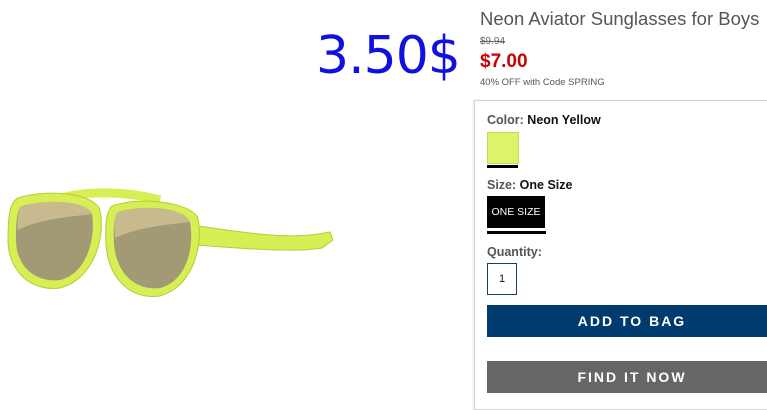 The image size is (767, 410). Describe the element at coordinates (516, 212) in the screenshot. I see `size-option-button: ONE SIZE` at that location.